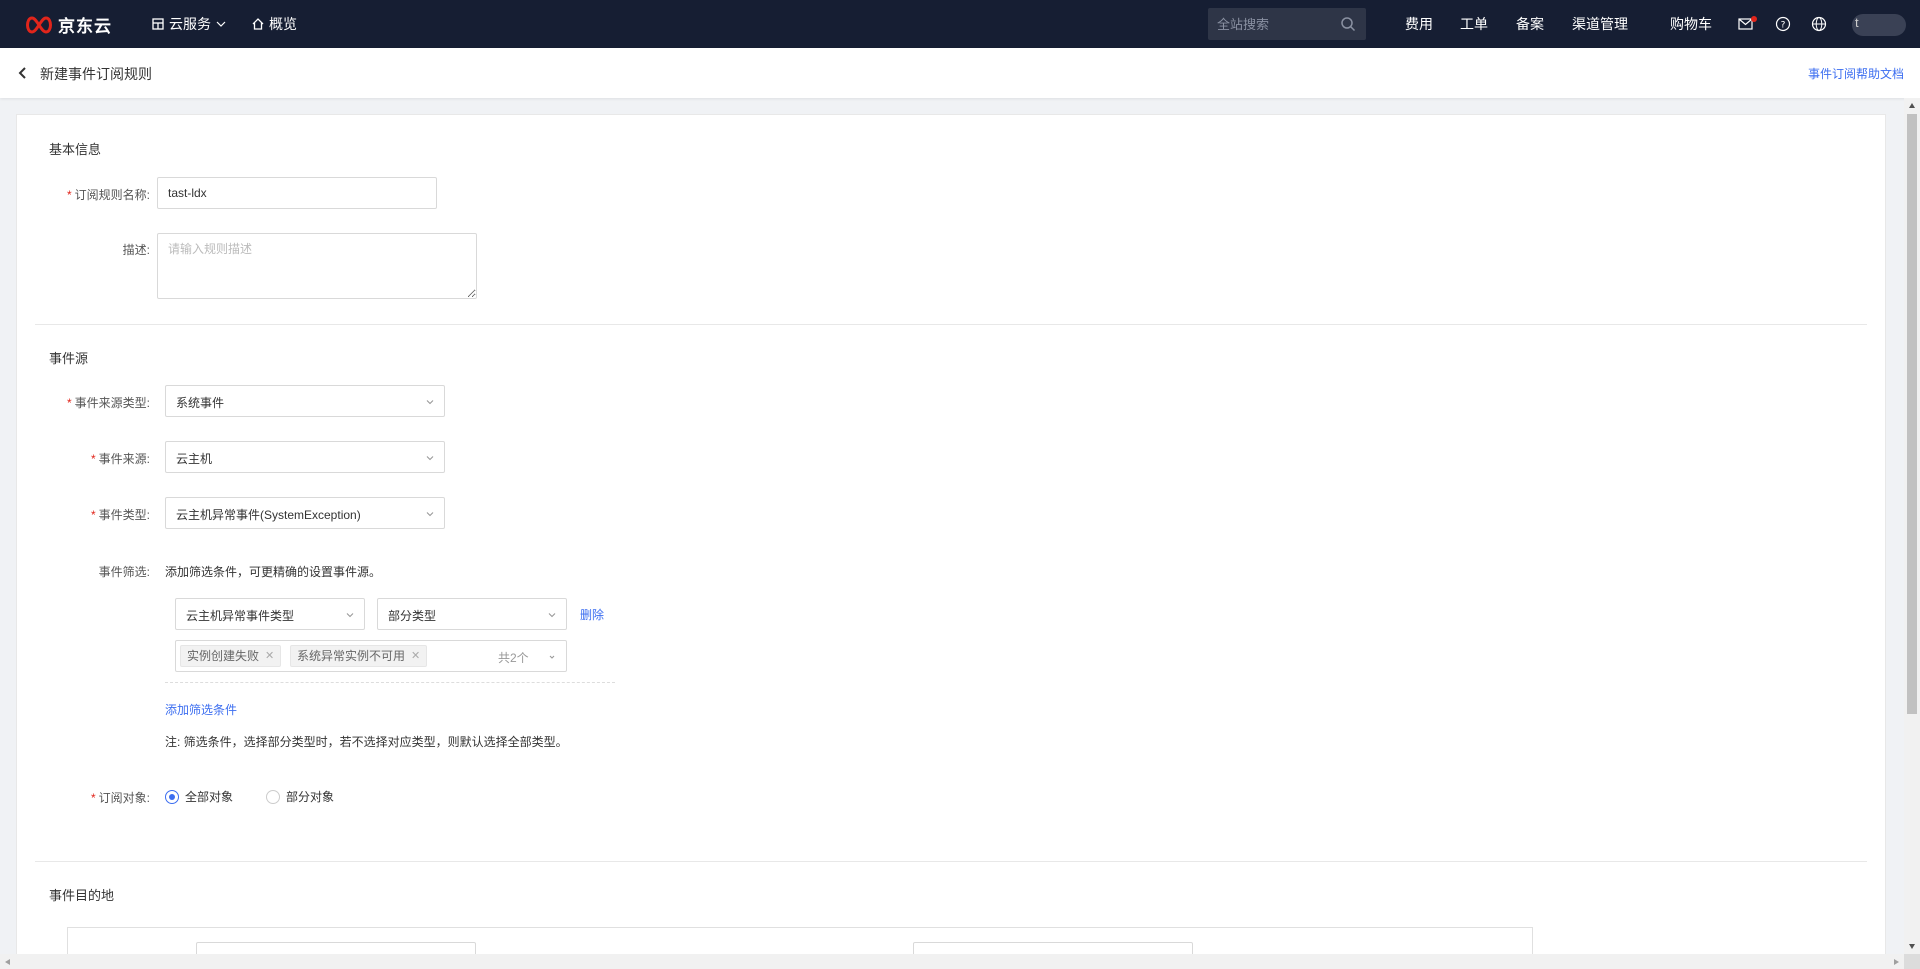  I want to click on jdcloud-logo-icon, so click(39, 24).